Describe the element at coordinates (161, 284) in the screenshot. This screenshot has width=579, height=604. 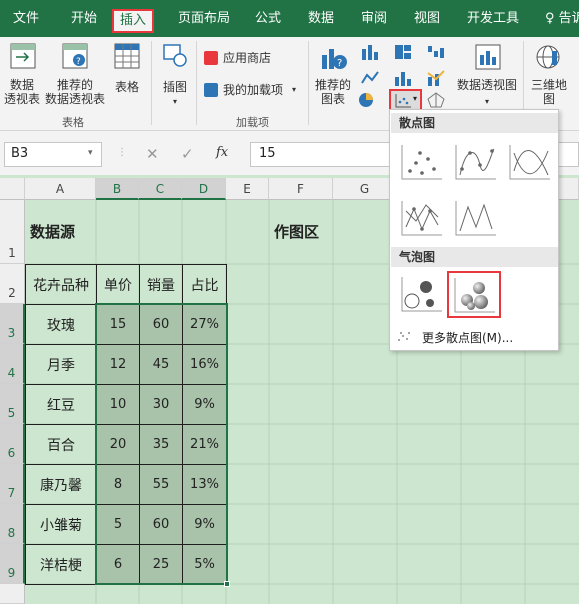
I see `header-cell-sales: 销量` at that location.